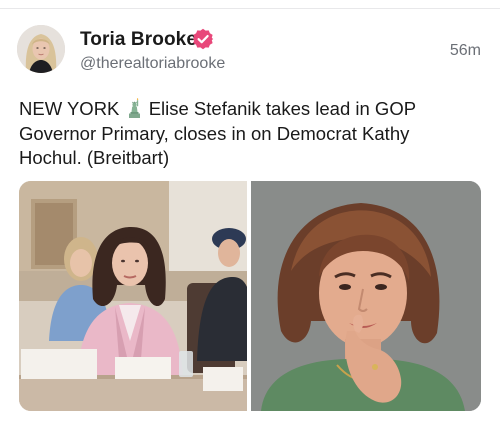  What do you see at coordinates (134, 108) in the screenshot?
I see `statue-of-liberty-icon` at bounding box center [134, 108].